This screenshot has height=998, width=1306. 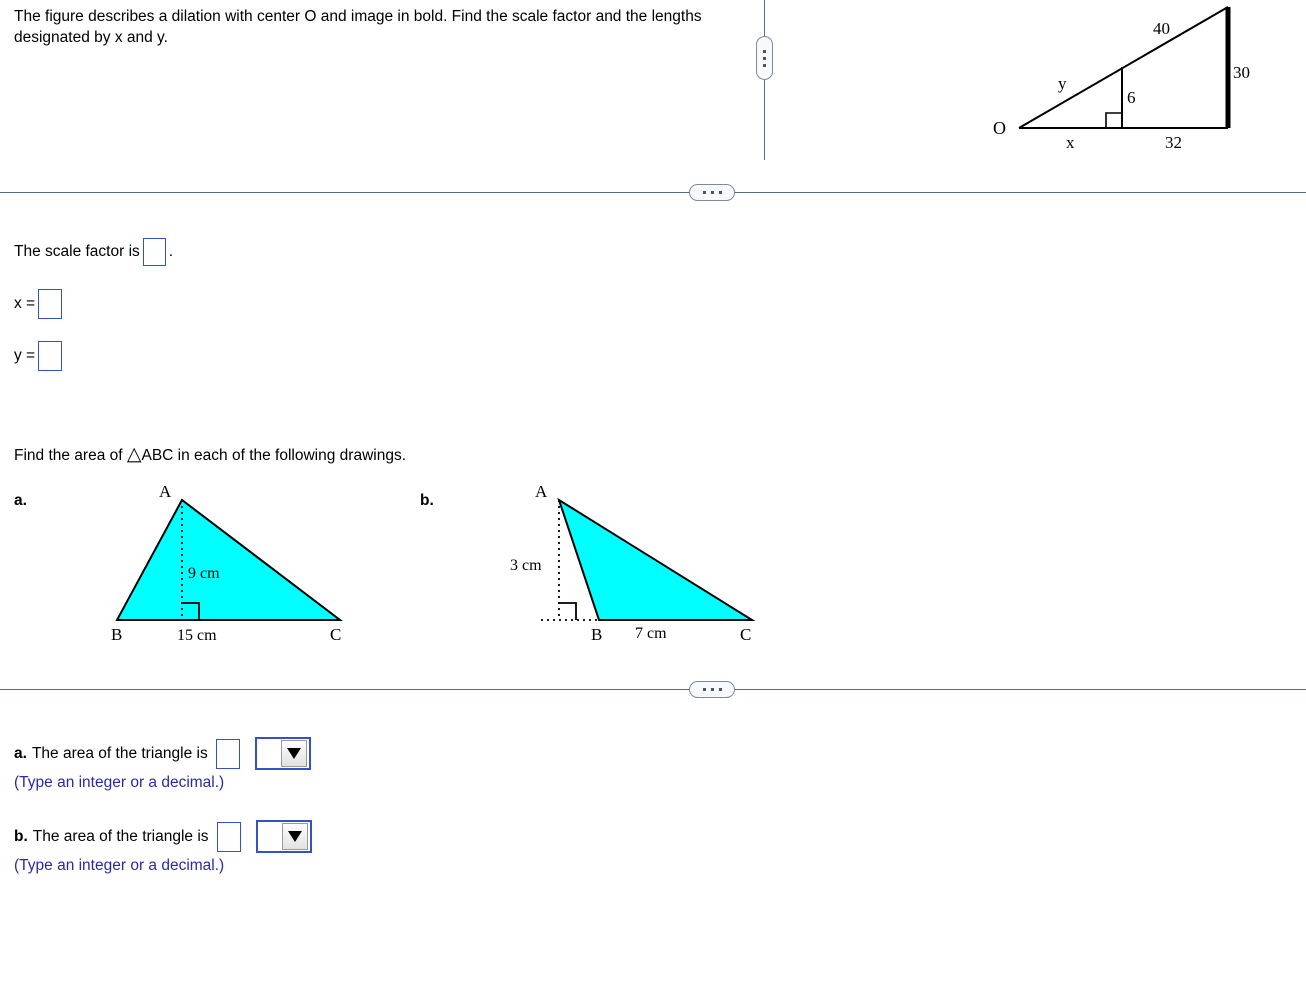 I want to click on triangle-a-vertex-c-label: C, so click(x=335, y=634).